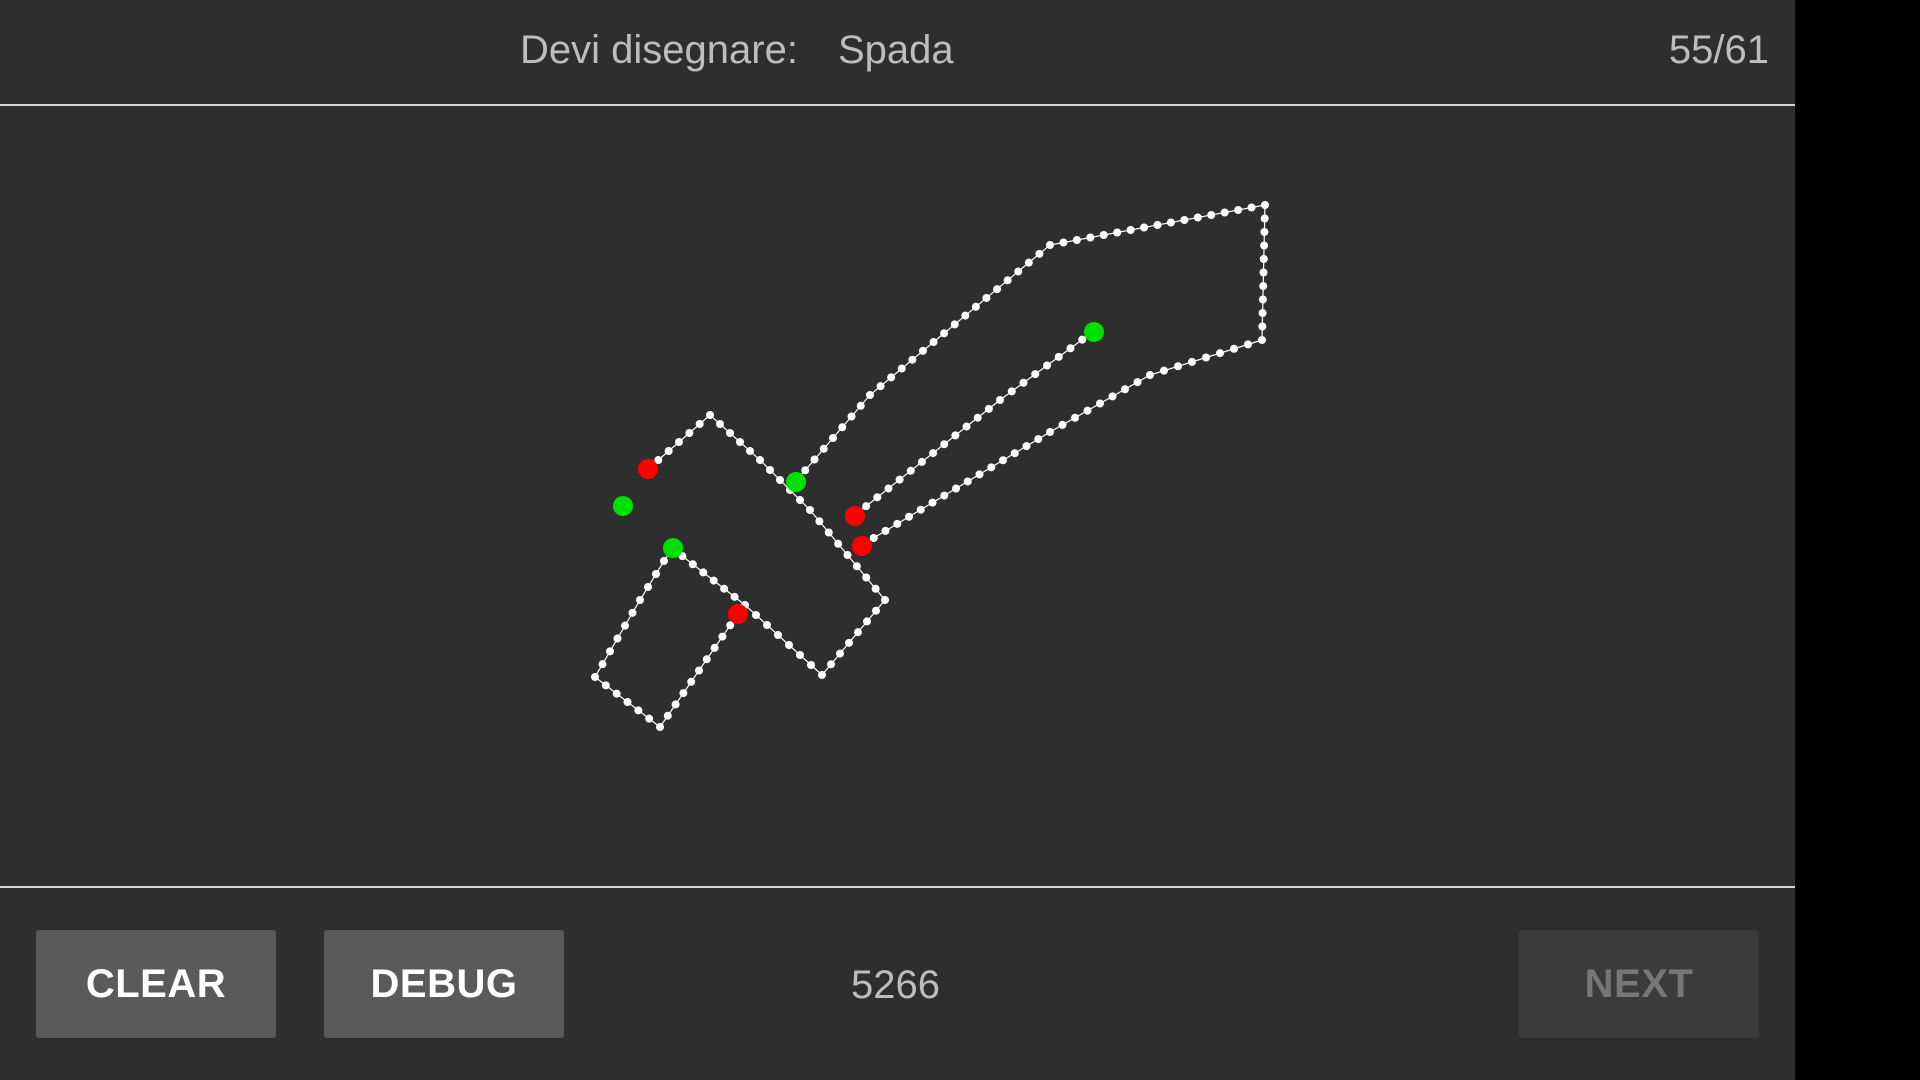 The height and width of the screenshot is (1080, 1920). Describe the element at coordinates (444, 984) in the screenshot. I see `debug-button: DEBUG` at that location.